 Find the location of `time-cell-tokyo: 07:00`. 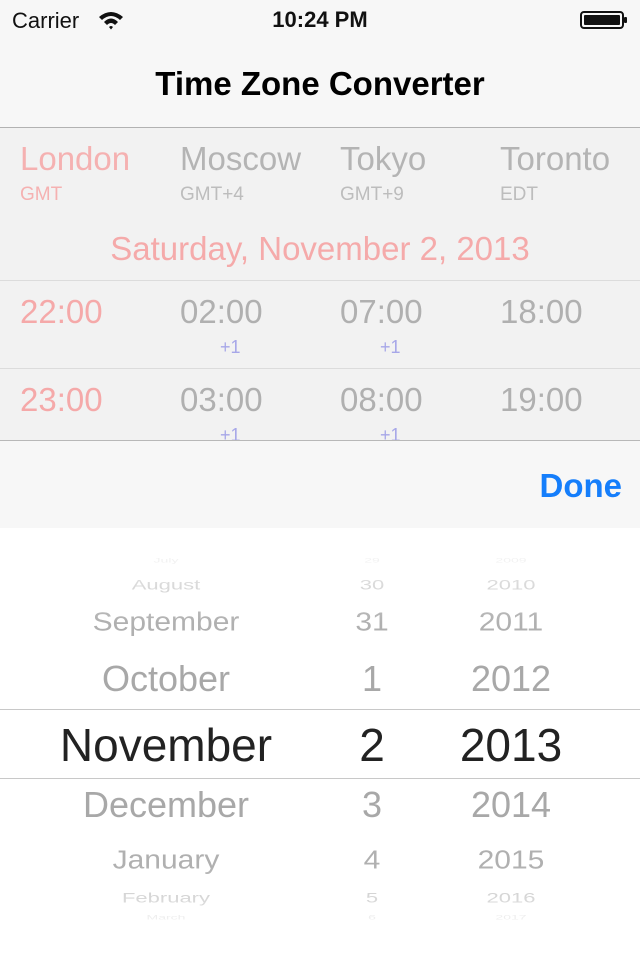

time-cell-tokyo: 07:00 is located at coordinates (381, 311).